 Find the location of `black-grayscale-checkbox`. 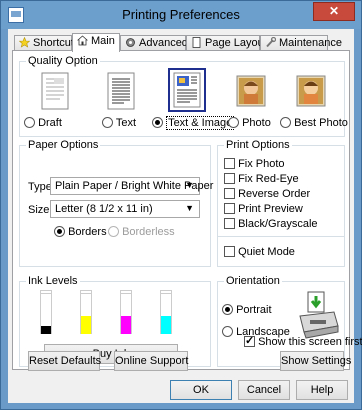

black-grayscale-checkbox is located at coordinates (229, 223).